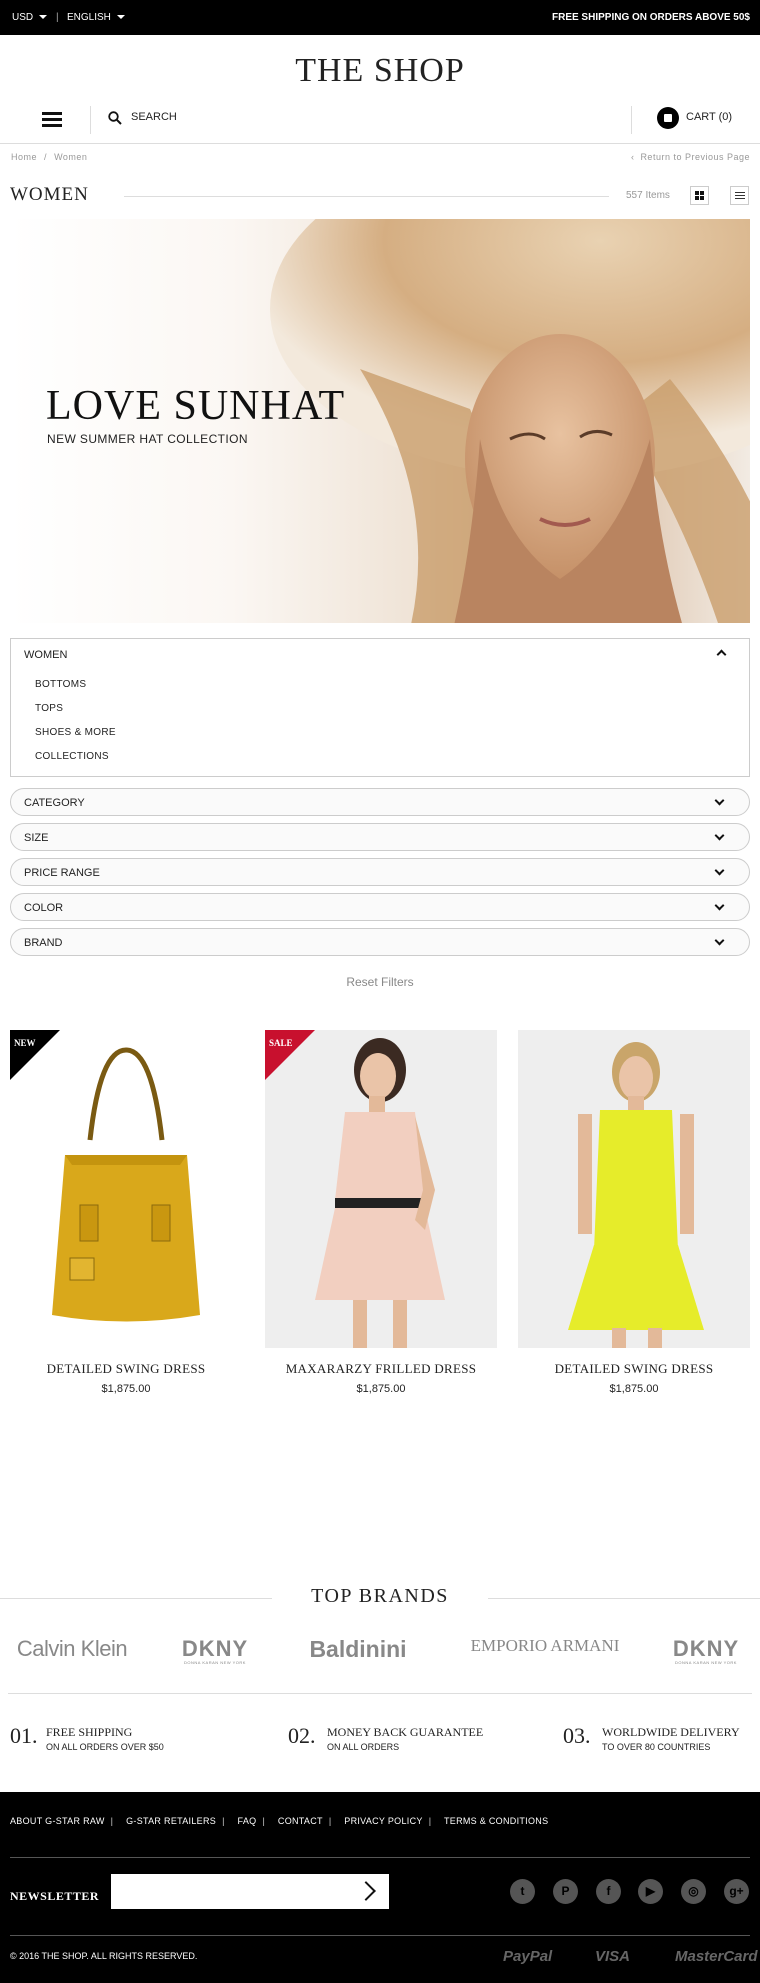 This screenshot has height=1983, width=760. I want to click on footer-link: CONTACT, so click(300, 1821).